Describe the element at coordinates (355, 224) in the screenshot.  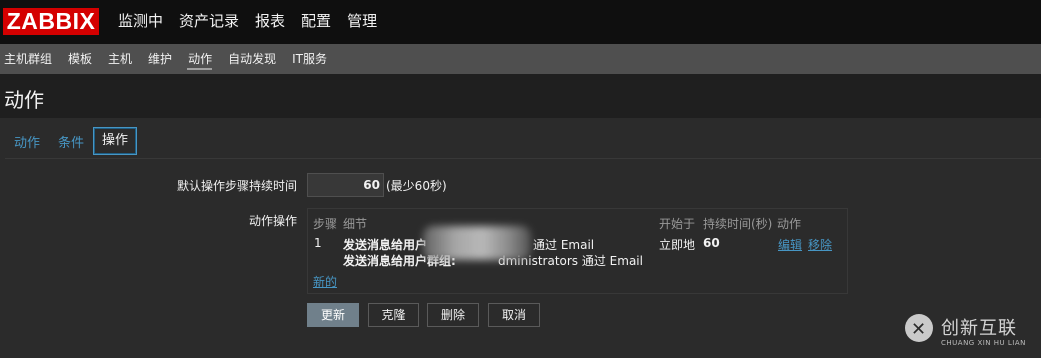
I see `col-header-details: 细节` at that location.